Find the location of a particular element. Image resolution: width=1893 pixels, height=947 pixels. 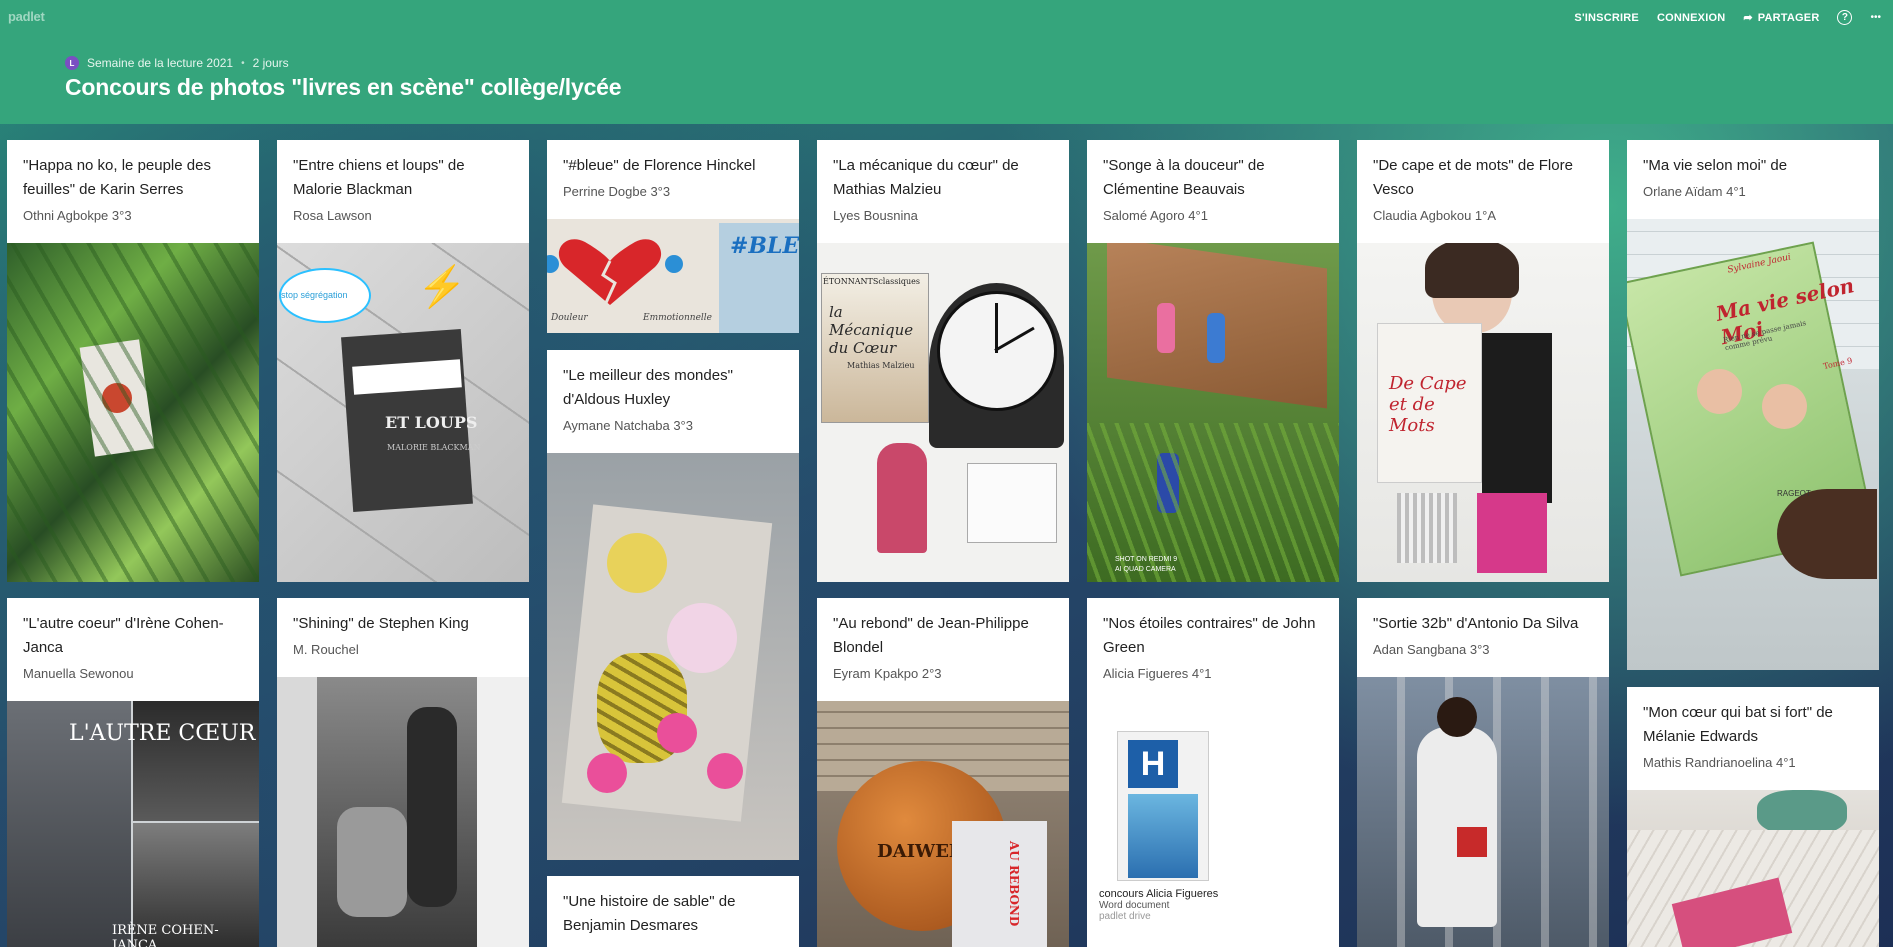

post-image: SHOT ON REDMI 9 AI QUAD CAMERA is located at coordinates (1213, 412).